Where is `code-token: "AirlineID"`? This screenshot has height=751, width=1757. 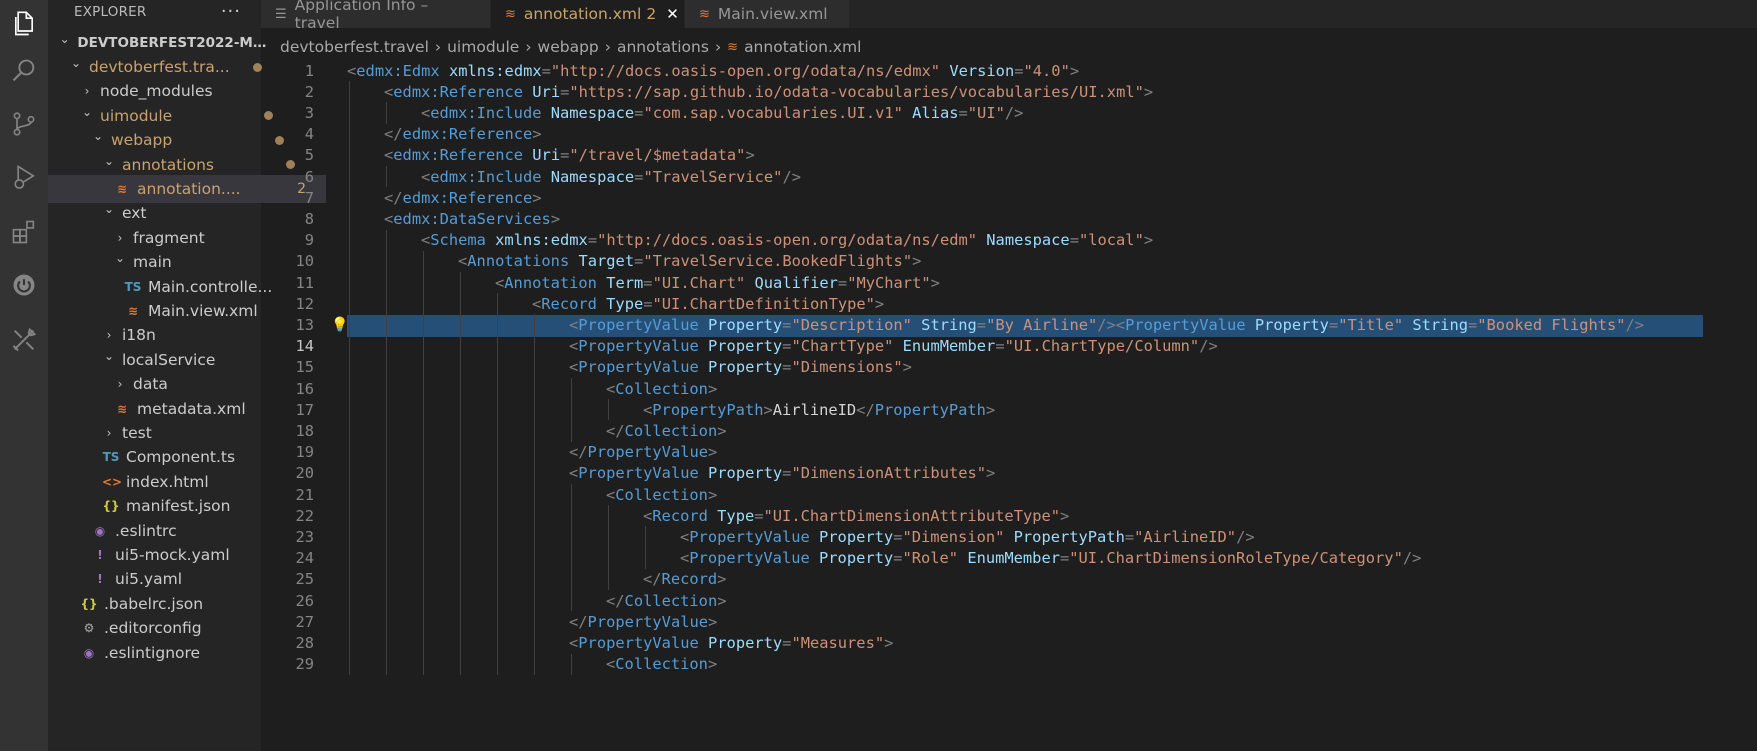 code-token: "AirlineID" is located at coordinates (1185, 536).